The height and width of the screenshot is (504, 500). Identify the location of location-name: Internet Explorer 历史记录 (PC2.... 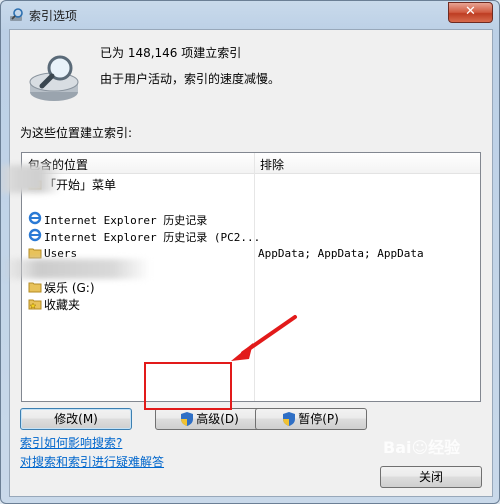
(152, 237).